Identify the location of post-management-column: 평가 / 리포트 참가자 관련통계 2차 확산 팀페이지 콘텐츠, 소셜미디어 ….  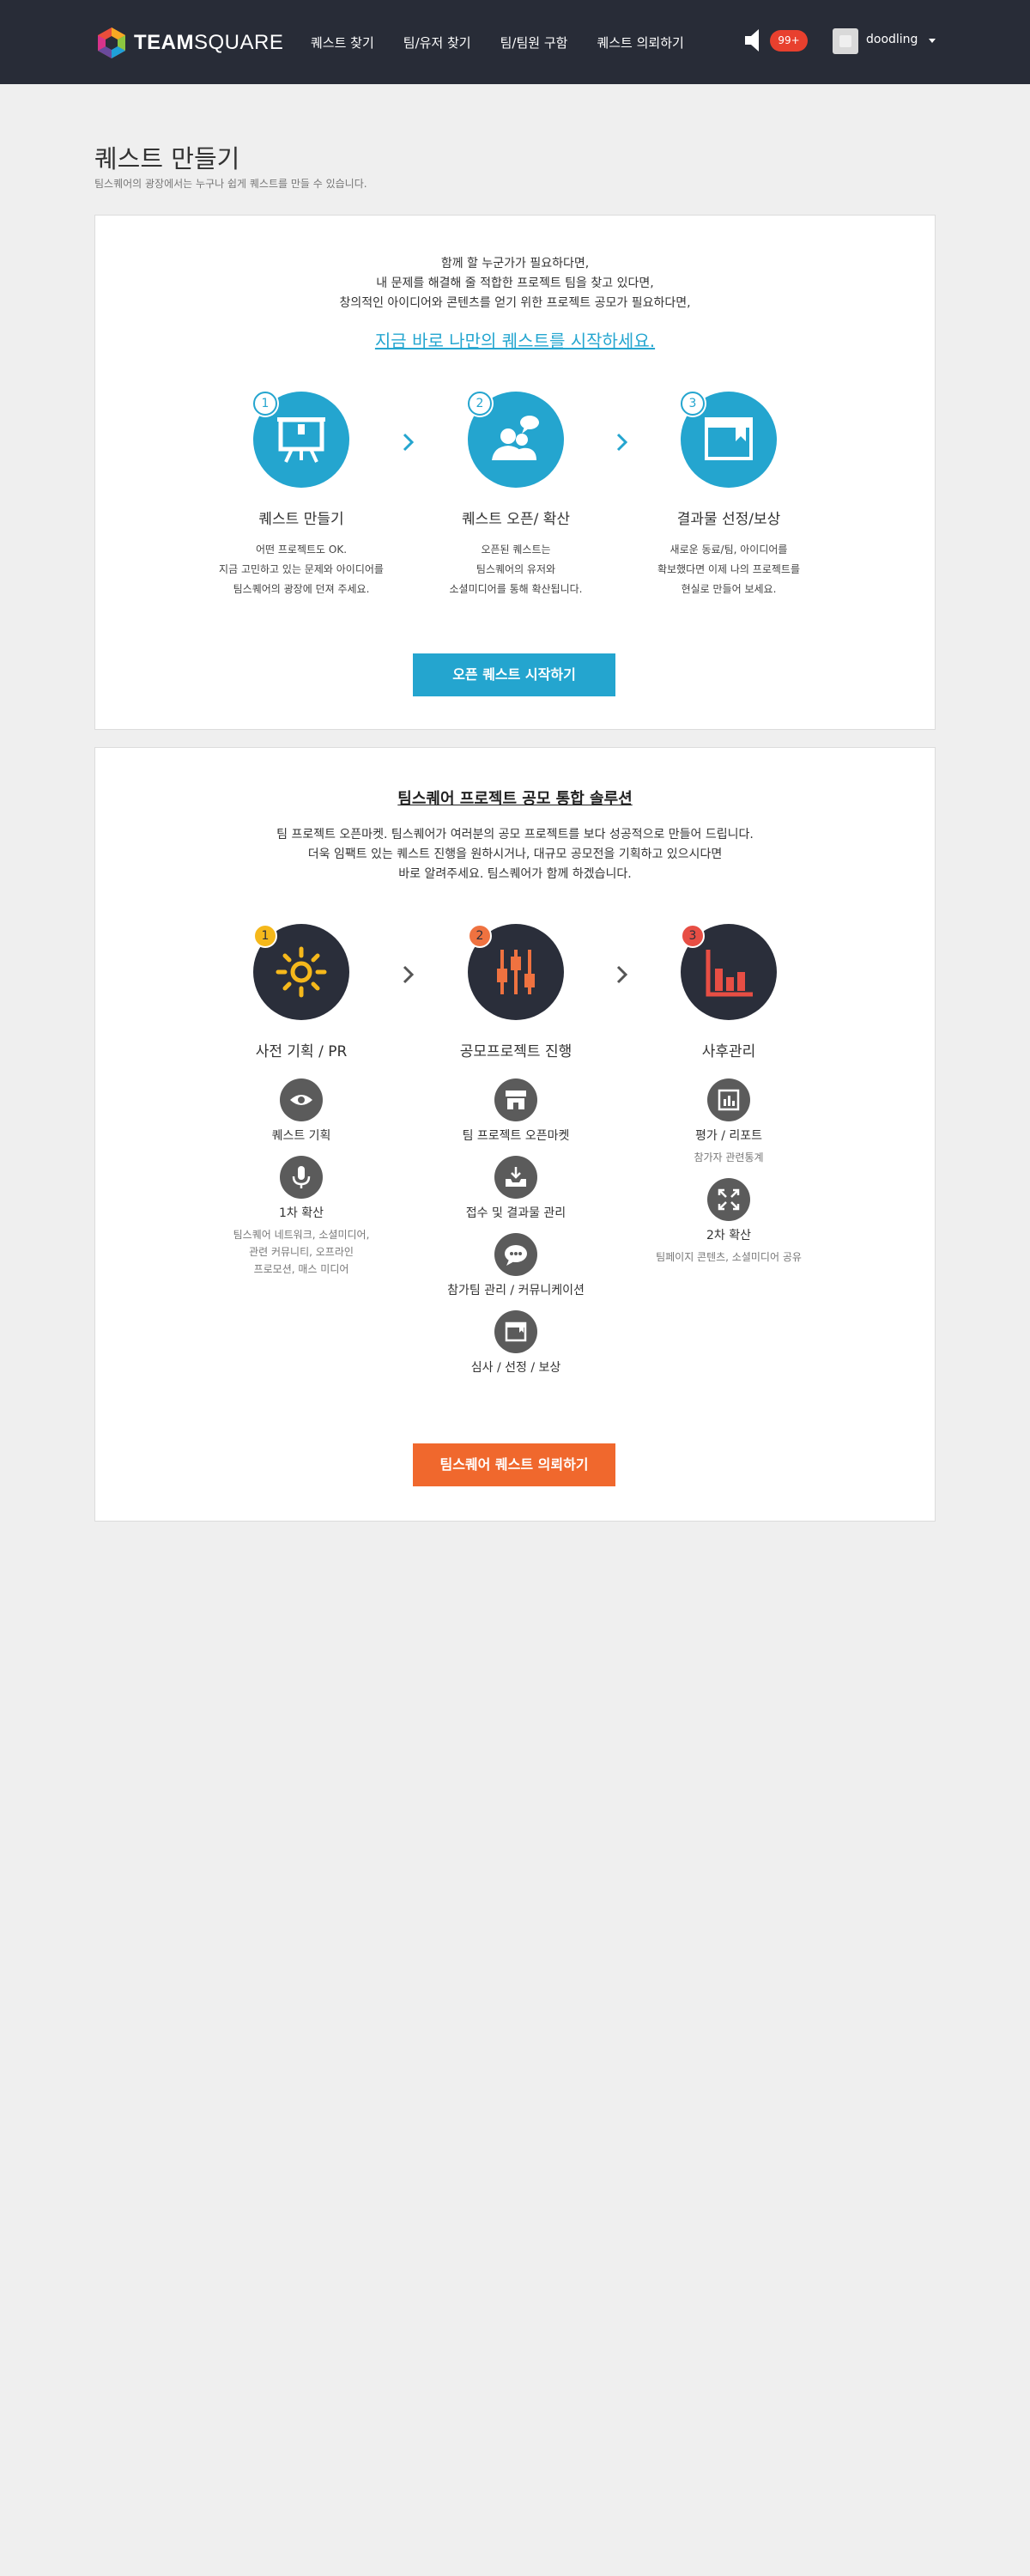
(728, 1178).